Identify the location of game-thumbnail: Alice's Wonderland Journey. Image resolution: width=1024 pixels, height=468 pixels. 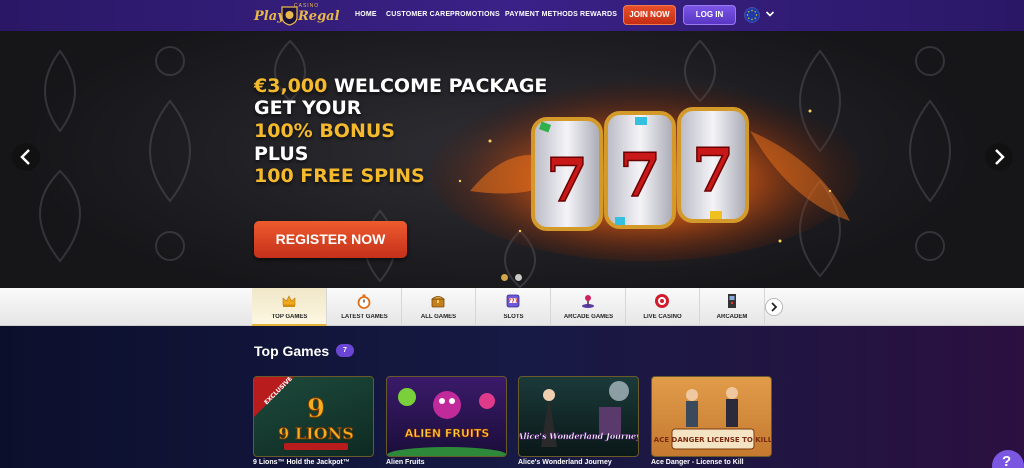
(579, 414).